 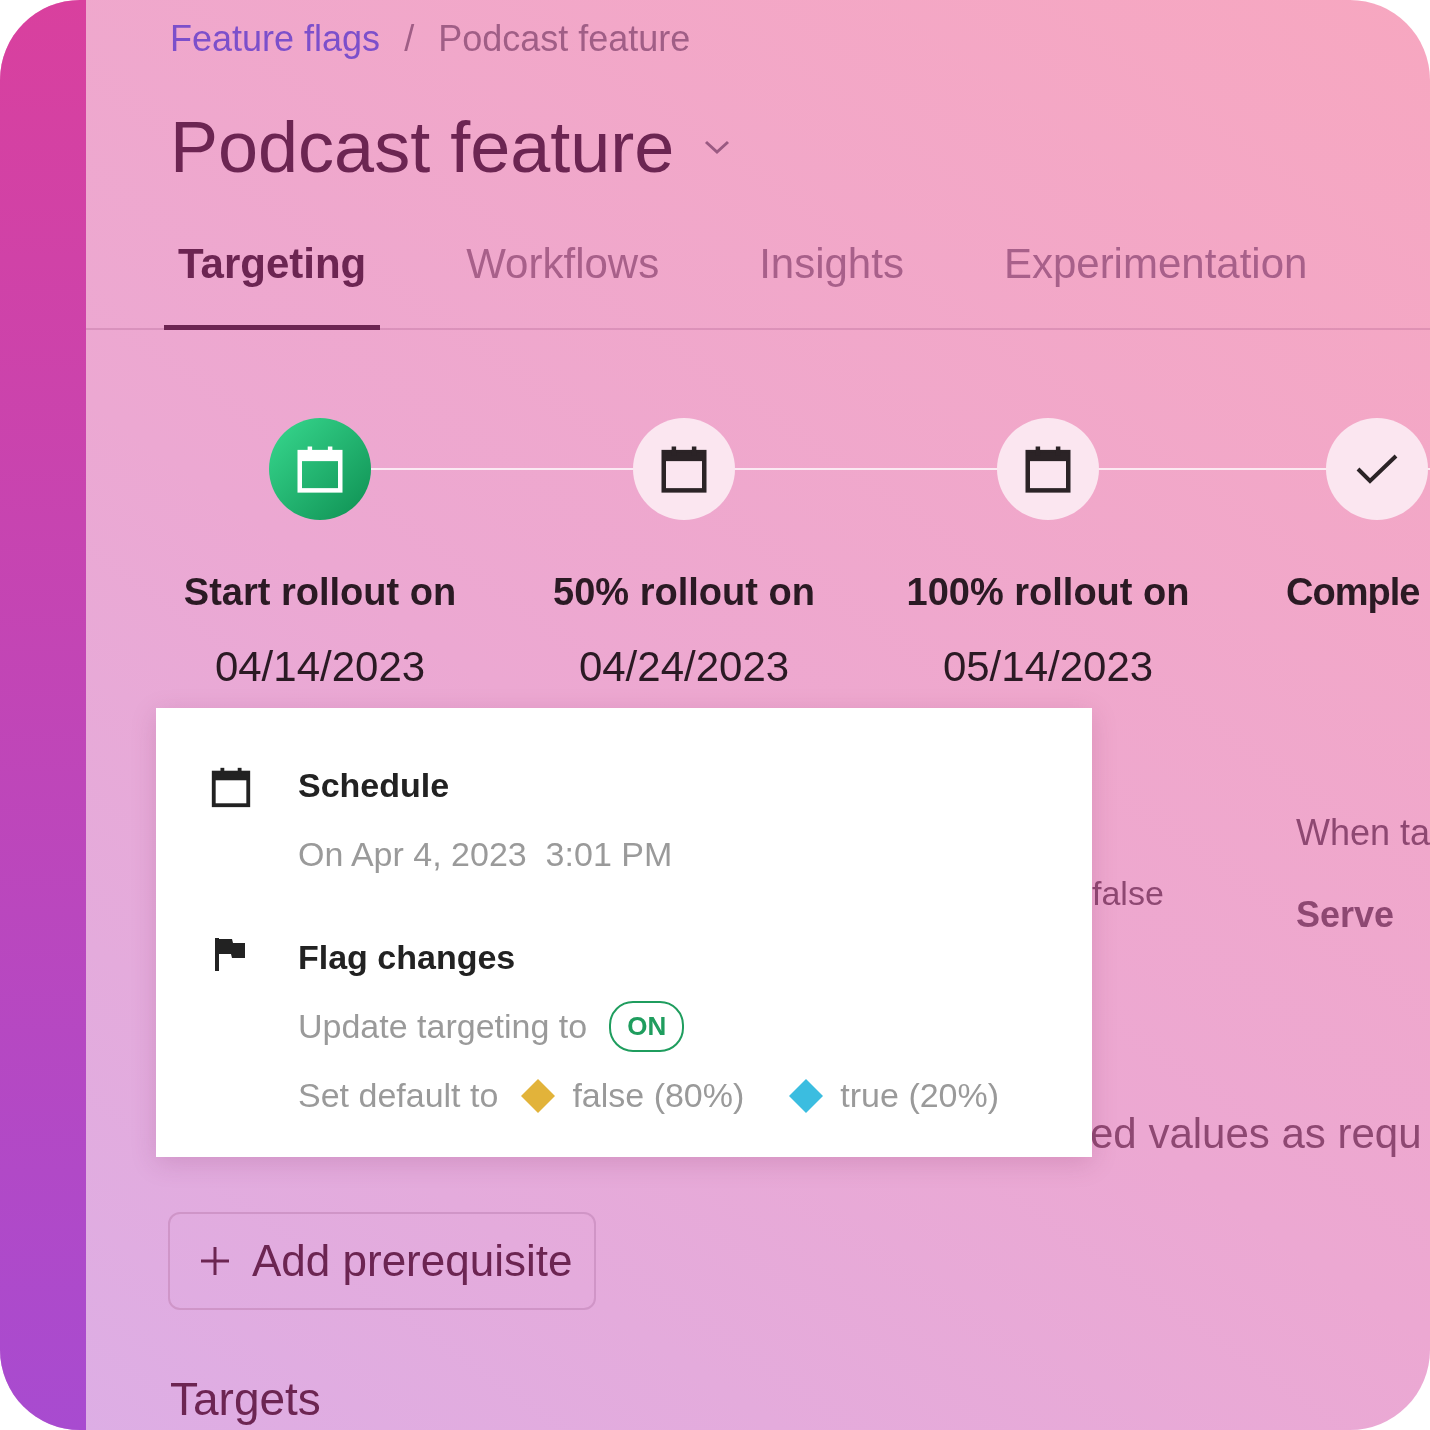 I want to click on chevron-down-icon, so click(x=717, y=147).